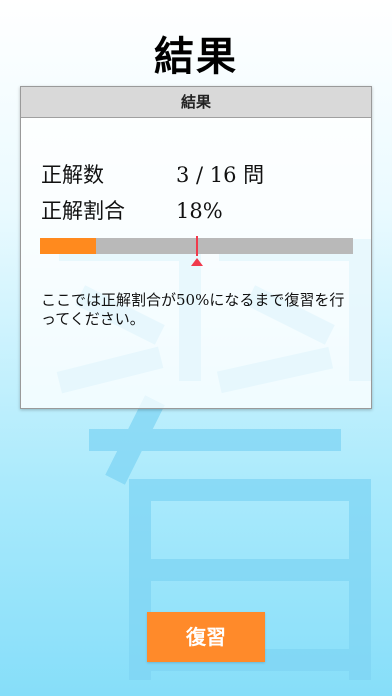 The height and width of the screenshot is (696, 392). I want to click on correct-rate-label: 正解割合, so click(83, 211).